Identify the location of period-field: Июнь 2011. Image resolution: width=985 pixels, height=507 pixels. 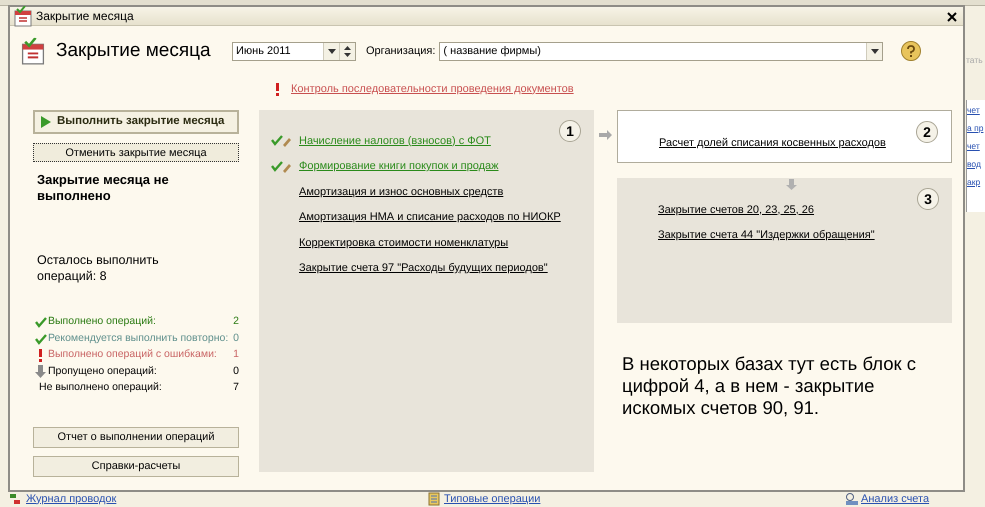
(294, 51).